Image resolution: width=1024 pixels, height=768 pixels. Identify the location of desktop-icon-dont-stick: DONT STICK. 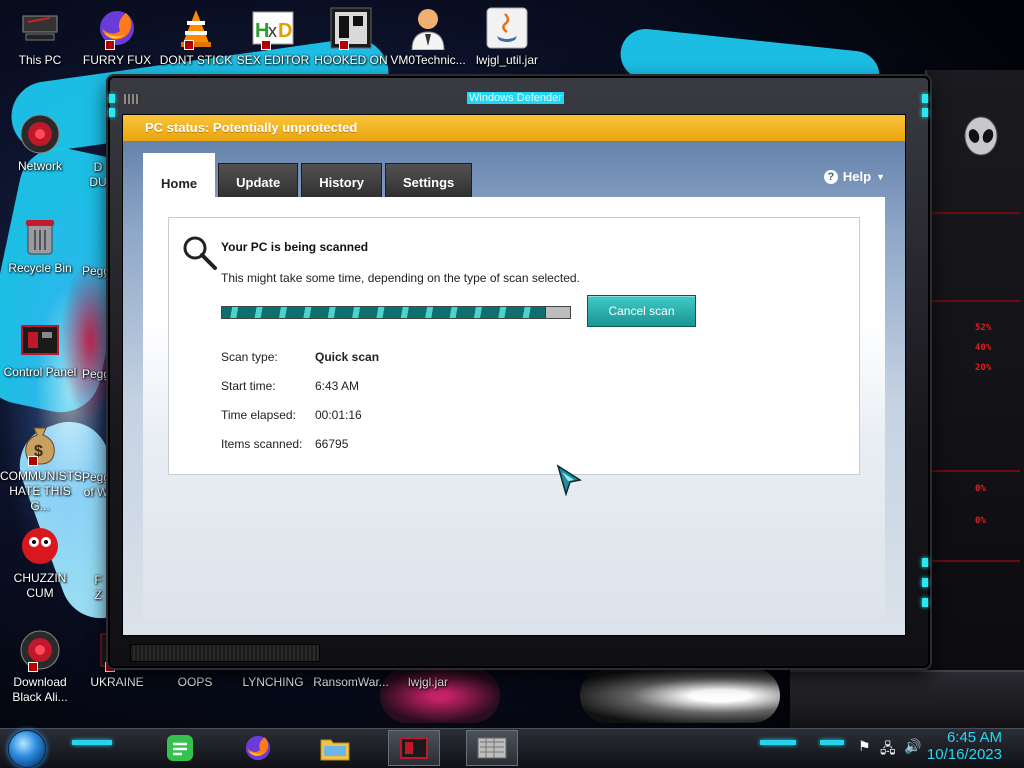
(196, 37).